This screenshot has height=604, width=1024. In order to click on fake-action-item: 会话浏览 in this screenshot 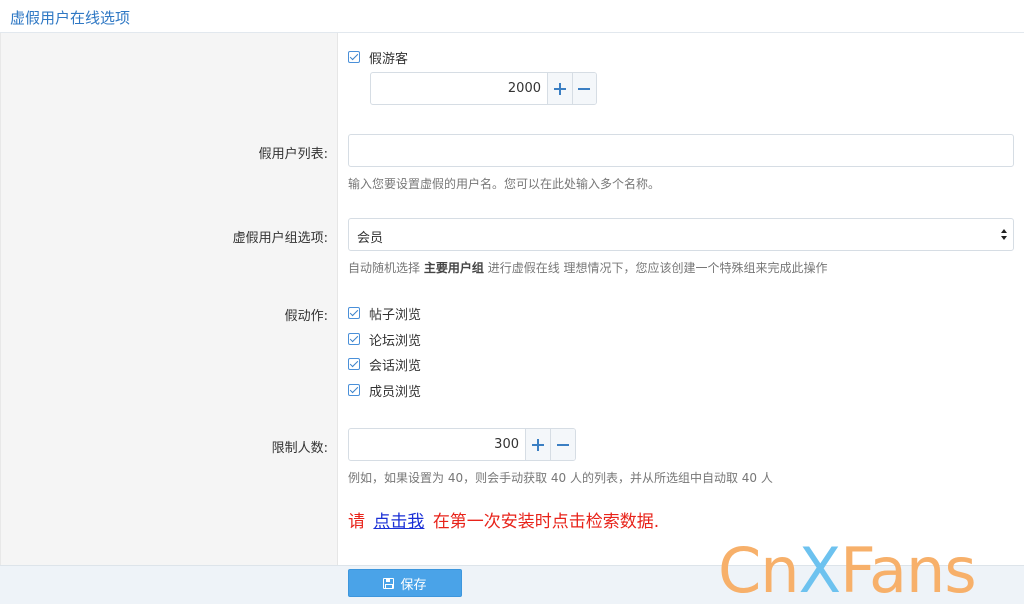, I will do `click(385, 364)`.